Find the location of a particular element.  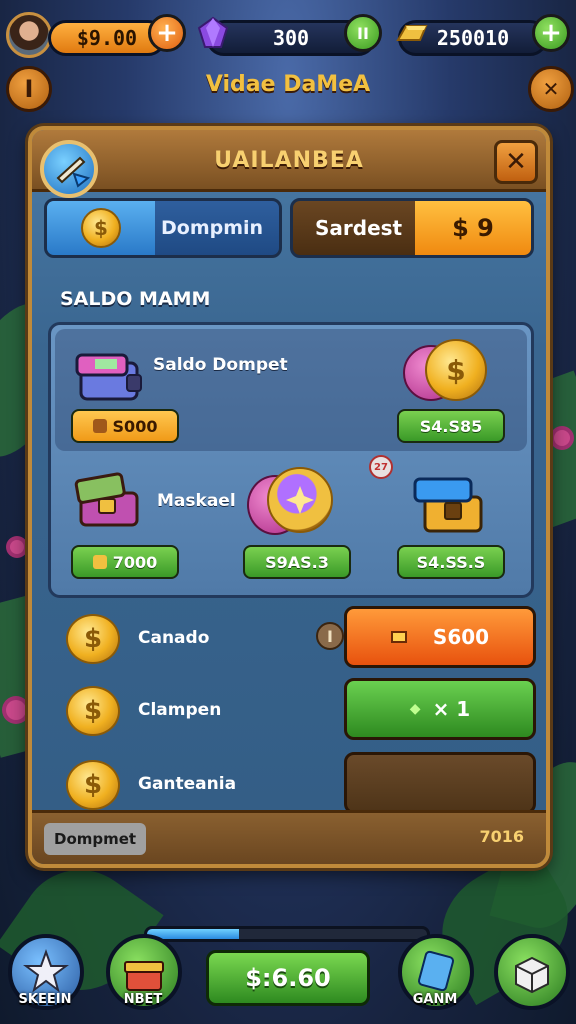

list-row-canado: $ Canado I S600 is located at coordinates (301, 639).